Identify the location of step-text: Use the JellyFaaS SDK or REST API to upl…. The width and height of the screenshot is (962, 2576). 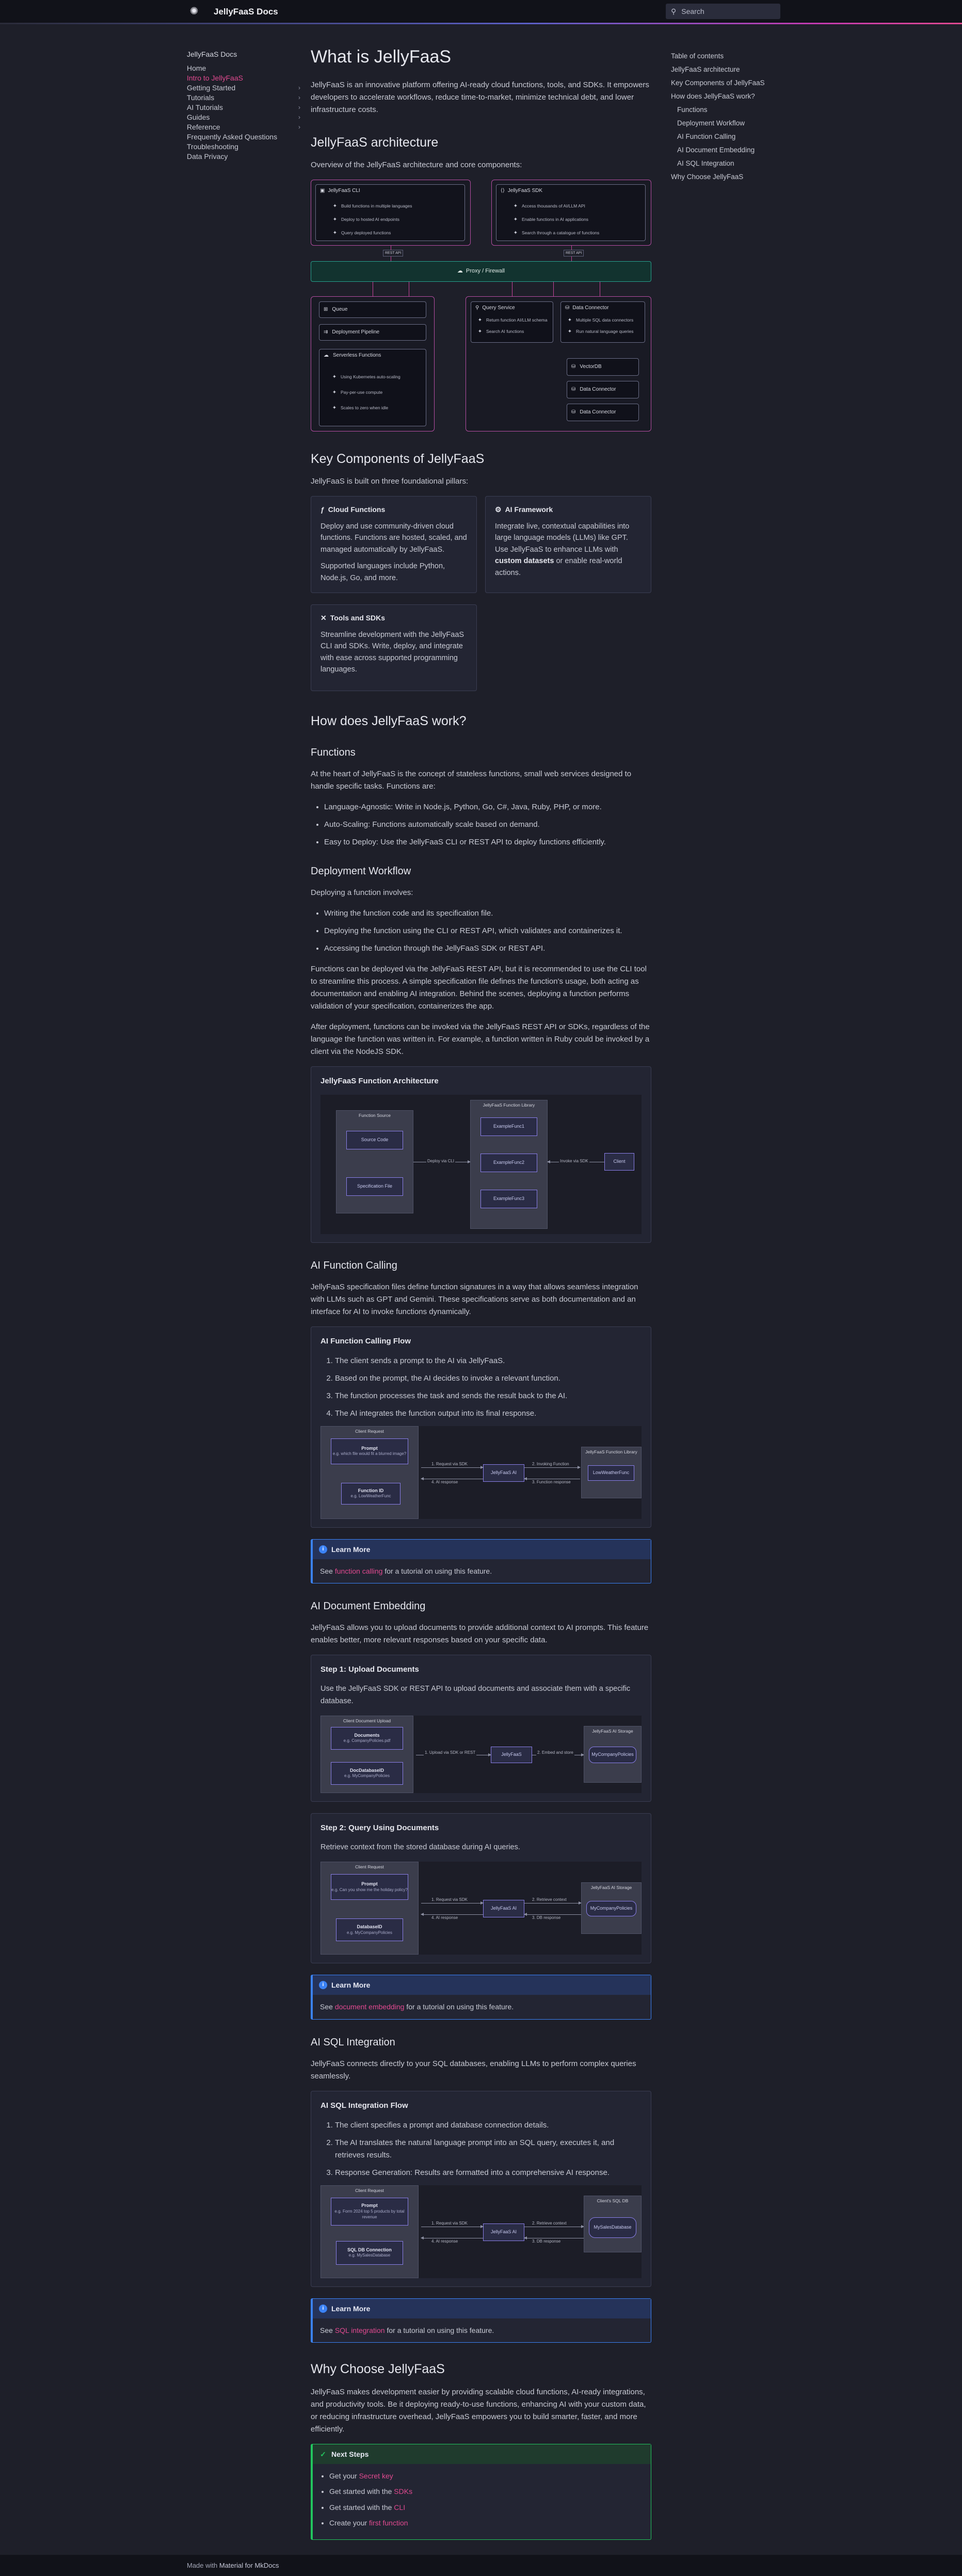
(476, 1695).